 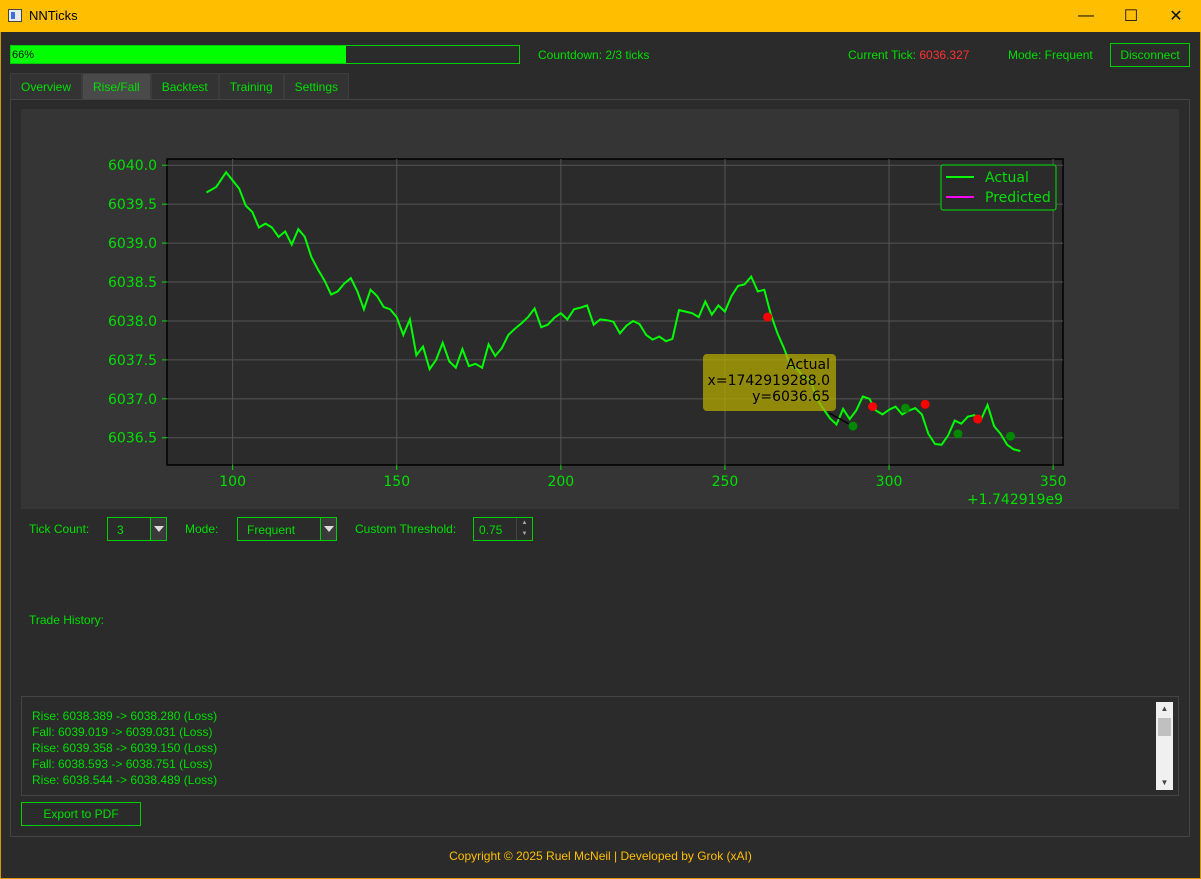 What do you see at coordinates (889, 482) in the screenshot?
I see `x-tick-label: 300` at bounding box center [889, 482].